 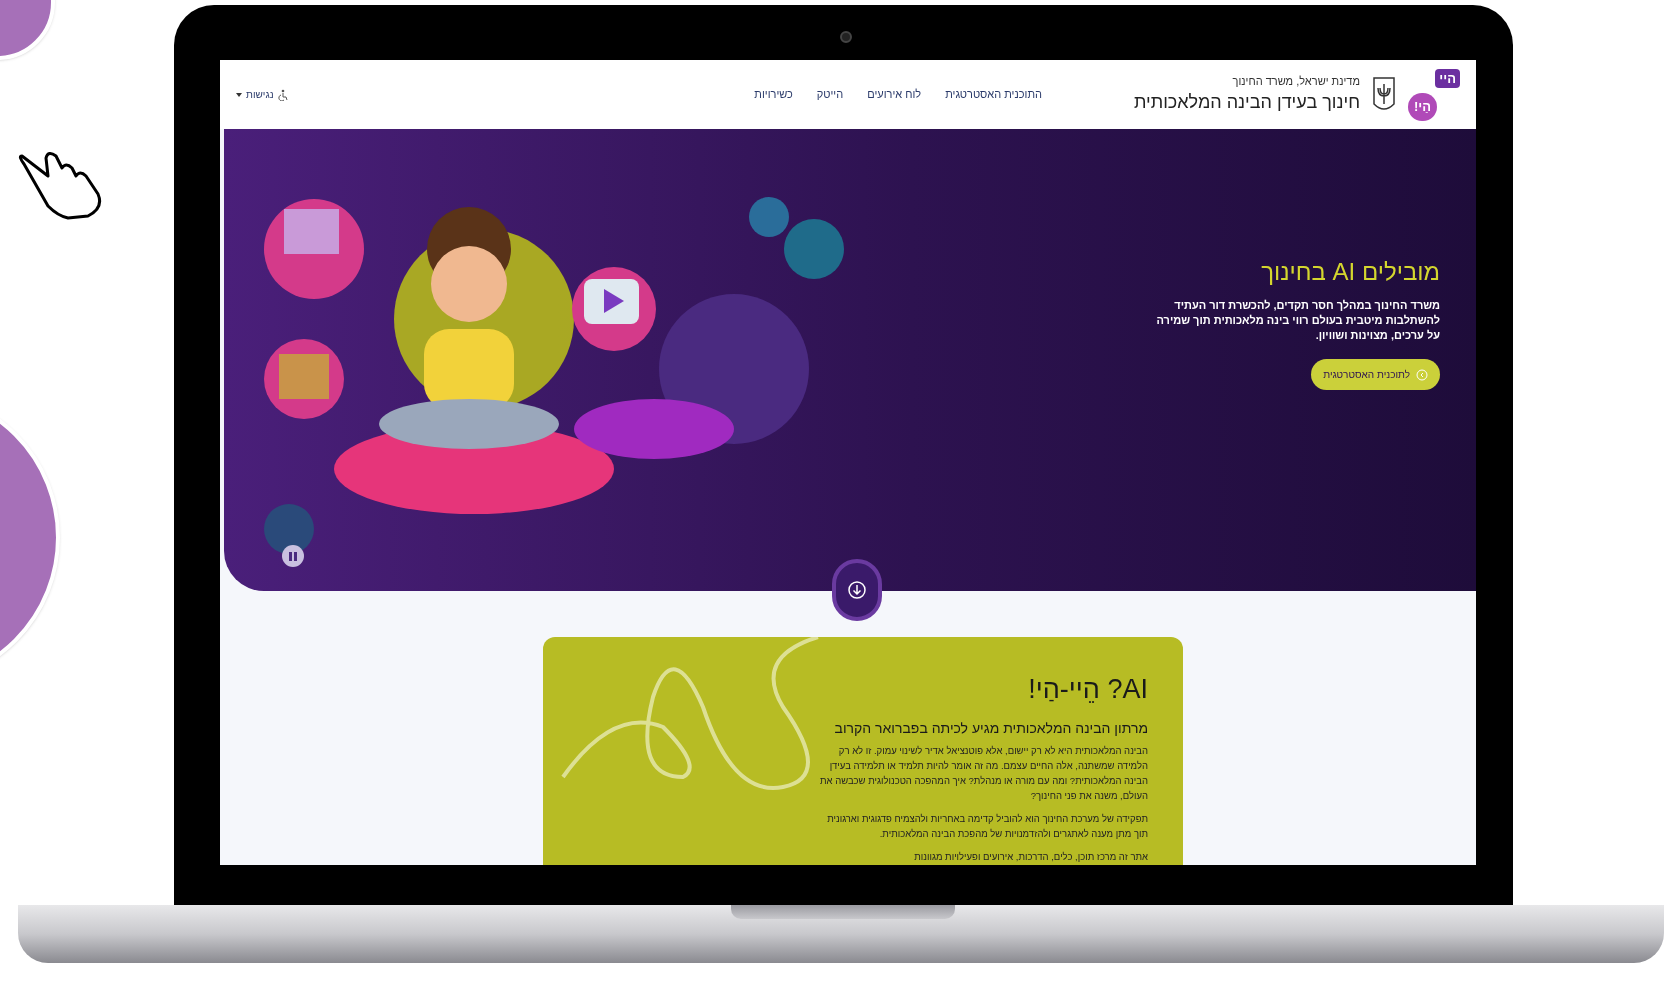 I want to click on accessibility-menu: נגישות, so click(x=255, y=94).